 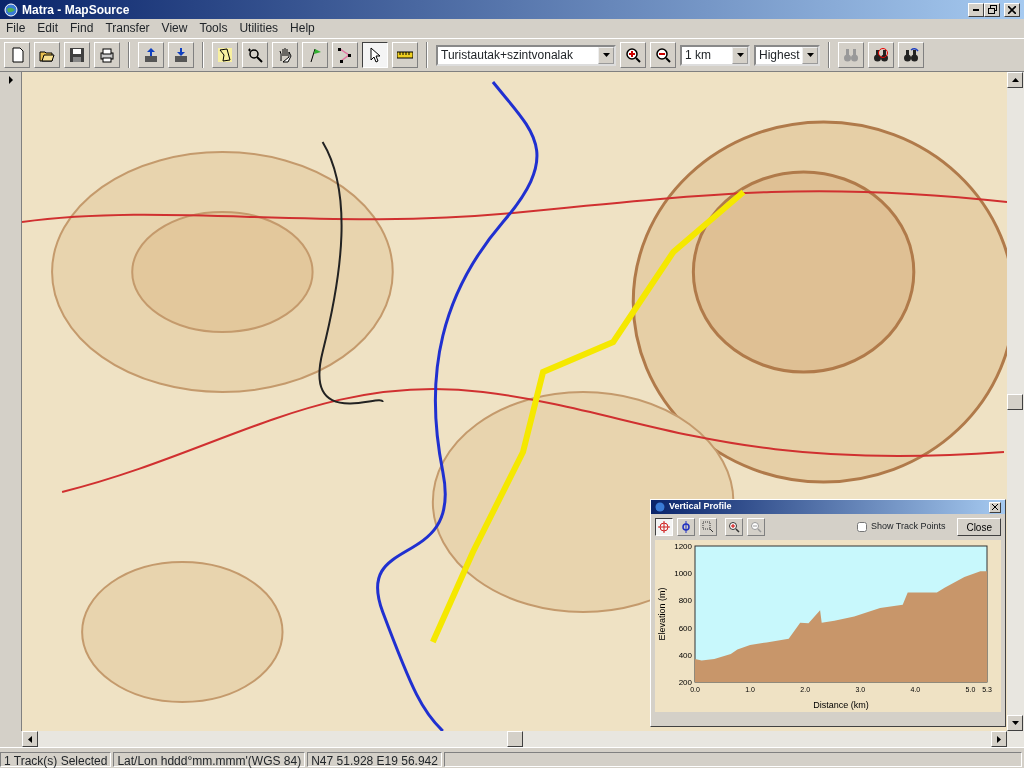 I want to click on expand-icon, so click(x=10, y=80).